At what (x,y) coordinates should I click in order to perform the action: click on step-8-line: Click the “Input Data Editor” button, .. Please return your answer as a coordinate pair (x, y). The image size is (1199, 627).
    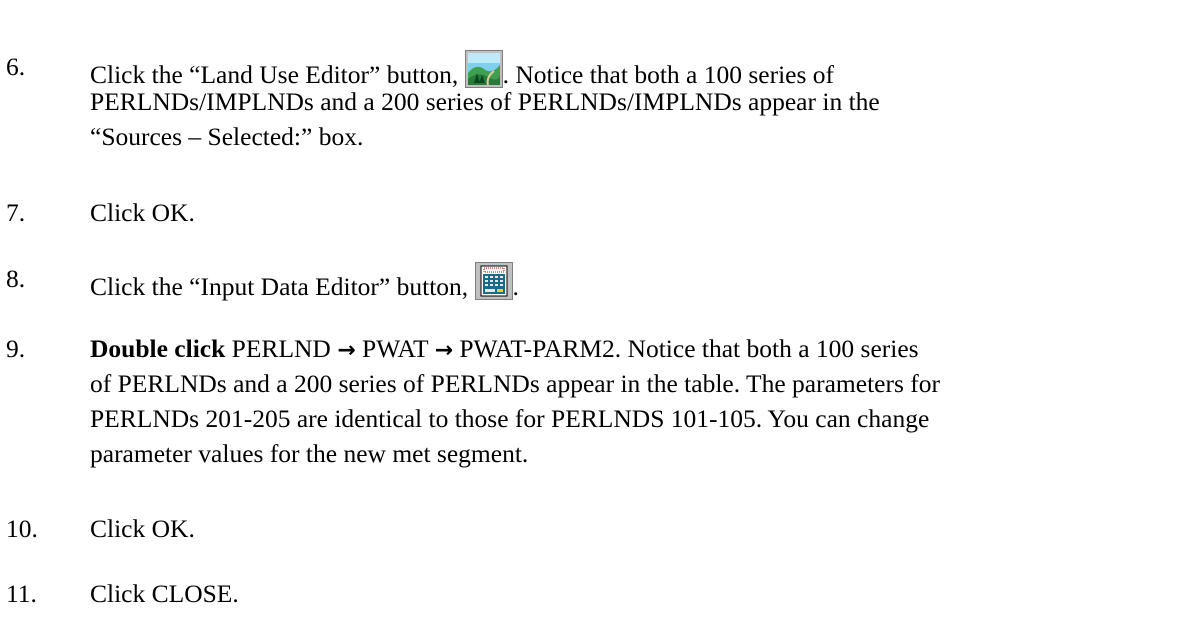
    Looking at the image, I should click on (304, 283).